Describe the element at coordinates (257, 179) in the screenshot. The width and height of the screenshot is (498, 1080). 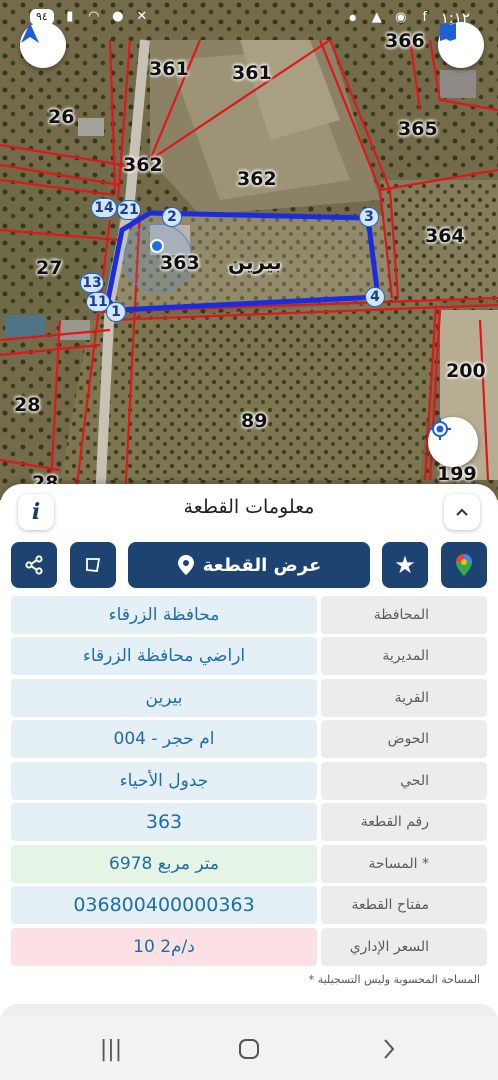
I see `parcel-label-362b: 362` at that location.